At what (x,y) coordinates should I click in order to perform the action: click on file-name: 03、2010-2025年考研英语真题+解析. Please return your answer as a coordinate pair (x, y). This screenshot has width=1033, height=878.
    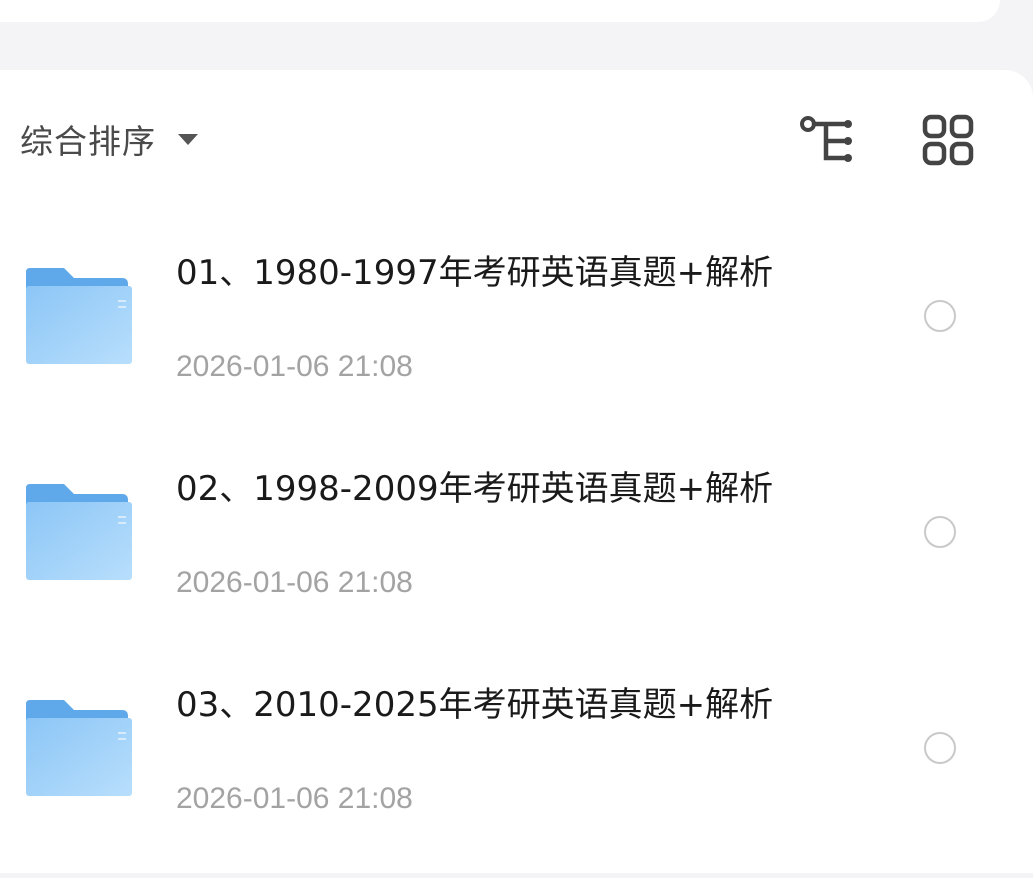
    Looking at the image, I should click on (475, 705).